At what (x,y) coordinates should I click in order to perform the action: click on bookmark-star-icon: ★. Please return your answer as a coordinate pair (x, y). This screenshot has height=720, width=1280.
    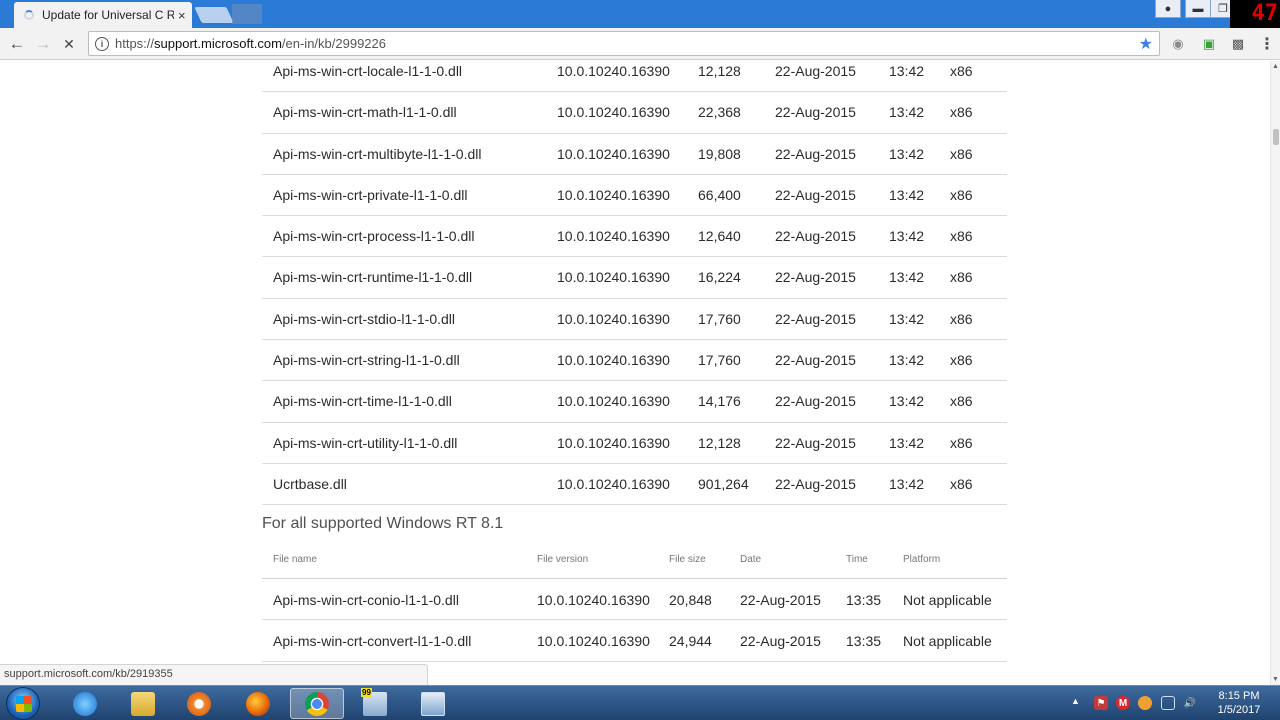
    Looking at the image, I should click on (1146, 44).